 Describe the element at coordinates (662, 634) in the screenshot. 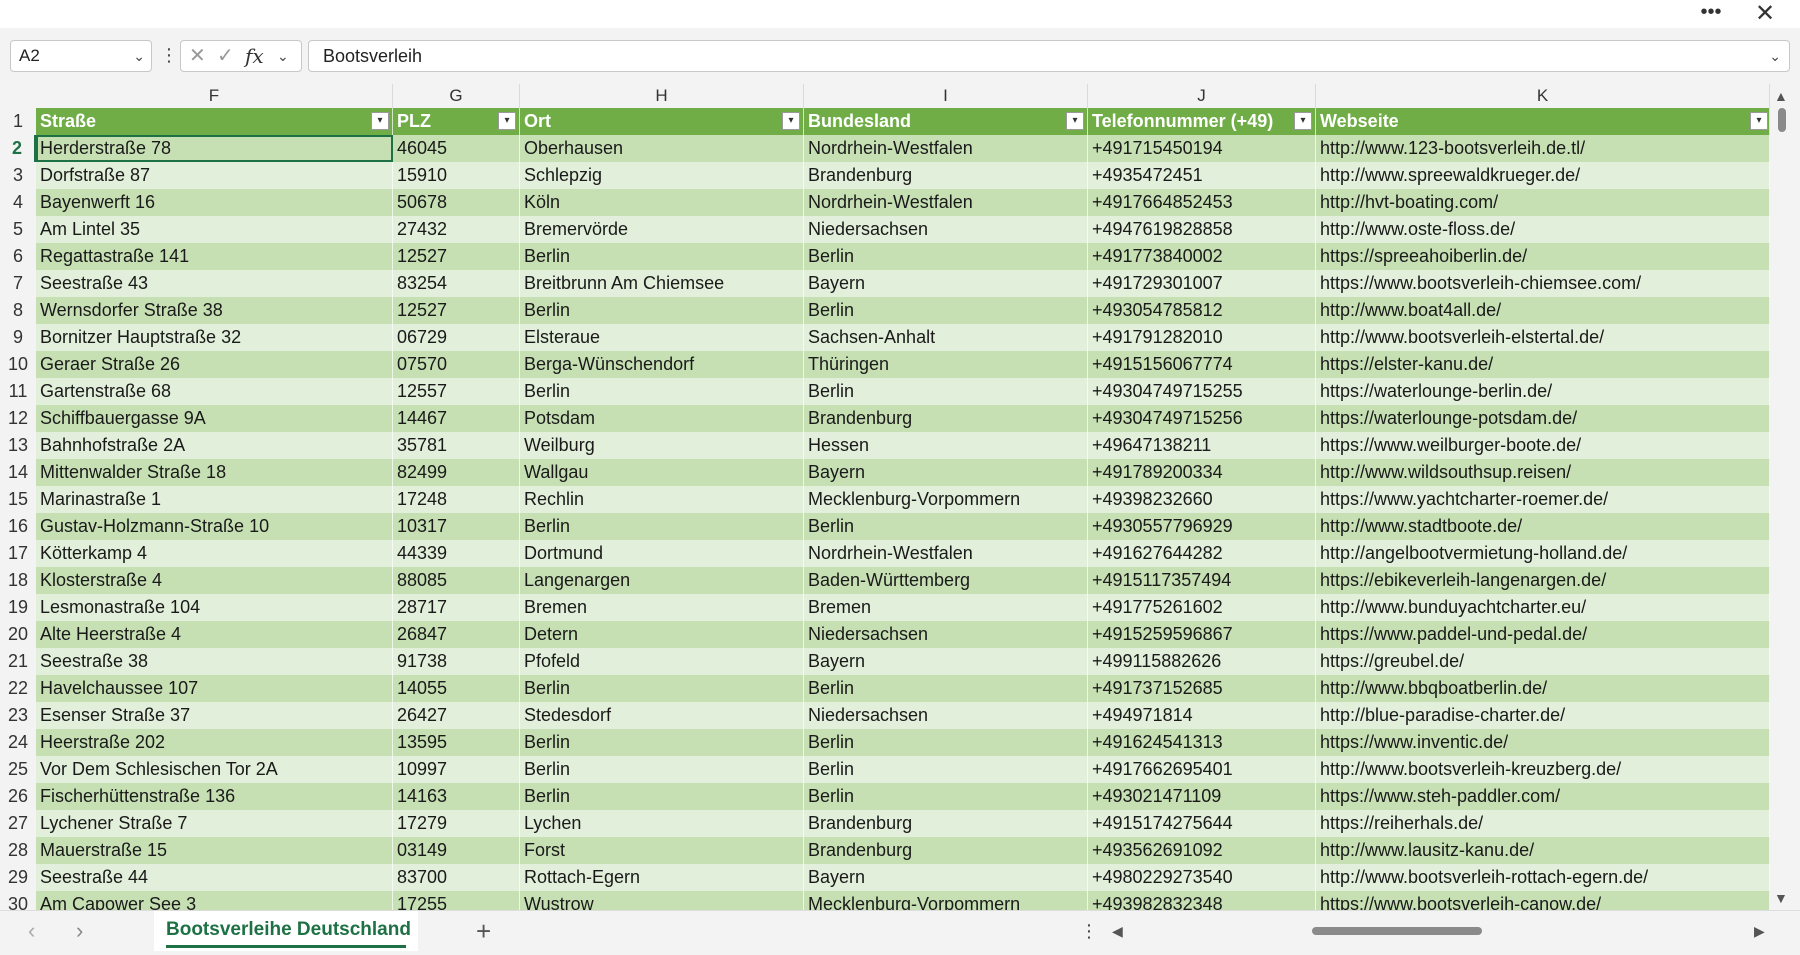

I see `cell-ort: Detern` at that location.